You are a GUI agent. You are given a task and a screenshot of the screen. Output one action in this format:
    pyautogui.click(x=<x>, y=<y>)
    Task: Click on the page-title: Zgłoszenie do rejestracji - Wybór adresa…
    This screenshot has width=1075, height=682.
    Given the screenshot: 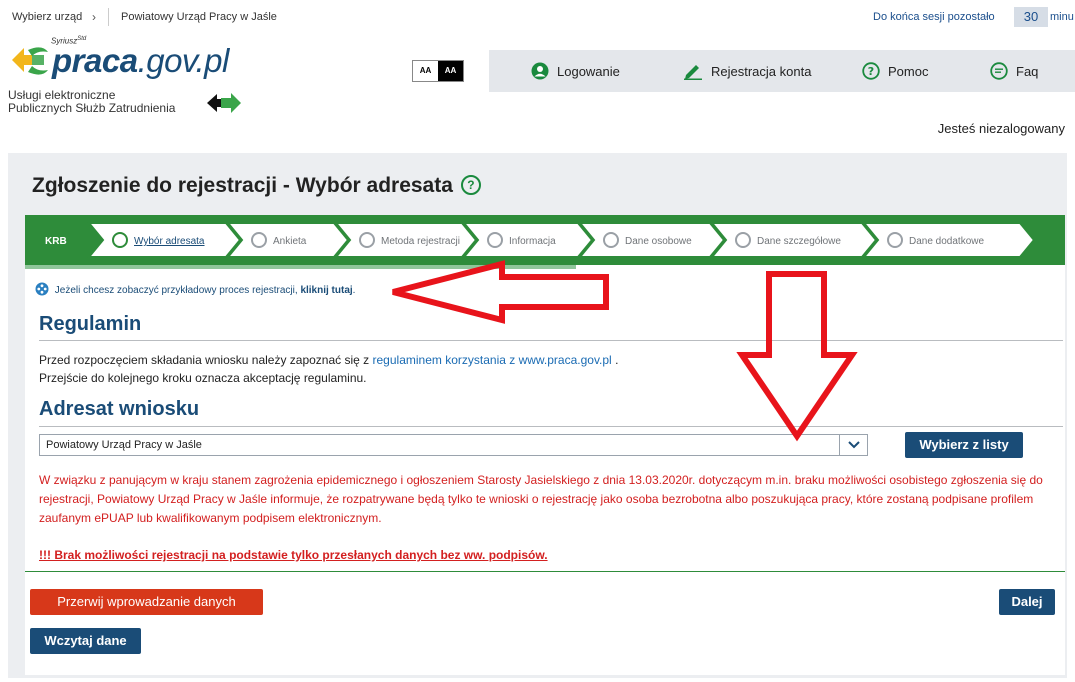 What is the action you would take?
    pyautogui.click(x=256, y=186)
    